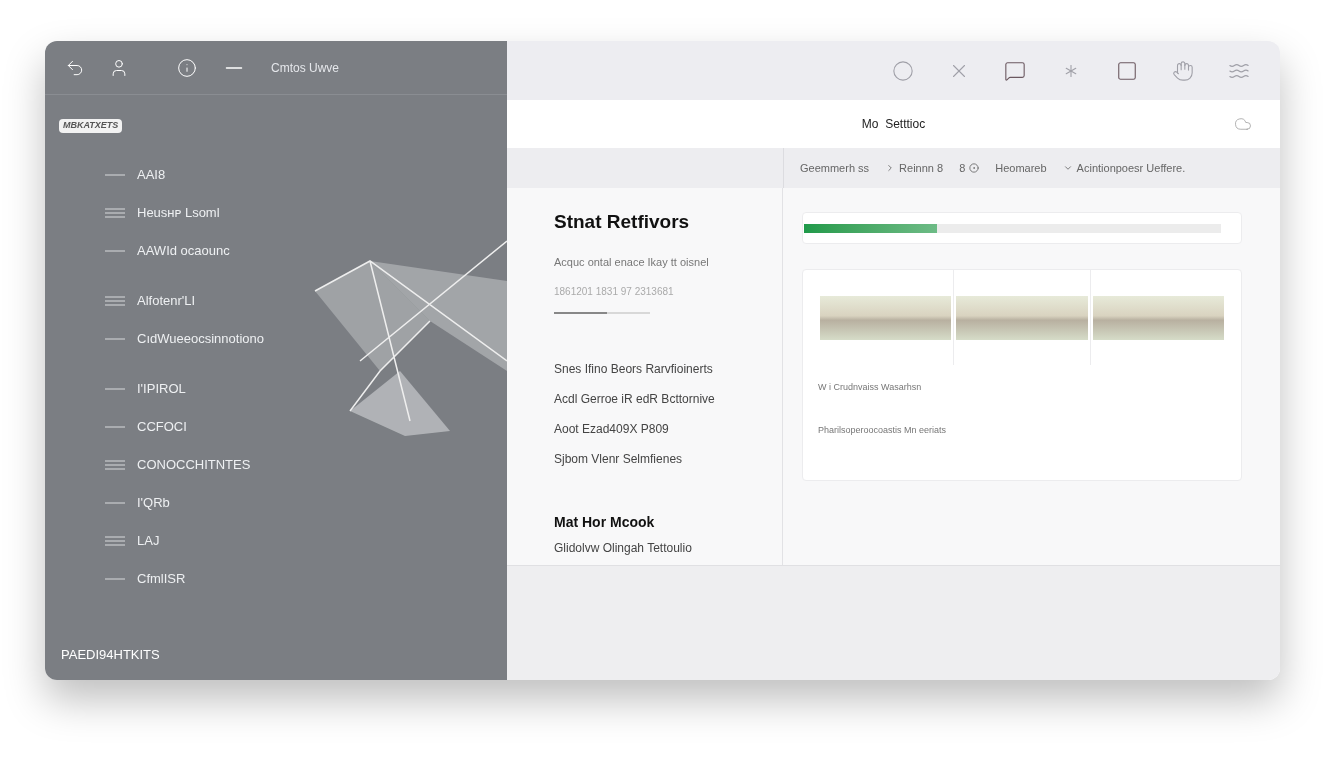  I want to click on gallery-caption: W i Crudnvaiss Wasarhsn, so click(870, 387).